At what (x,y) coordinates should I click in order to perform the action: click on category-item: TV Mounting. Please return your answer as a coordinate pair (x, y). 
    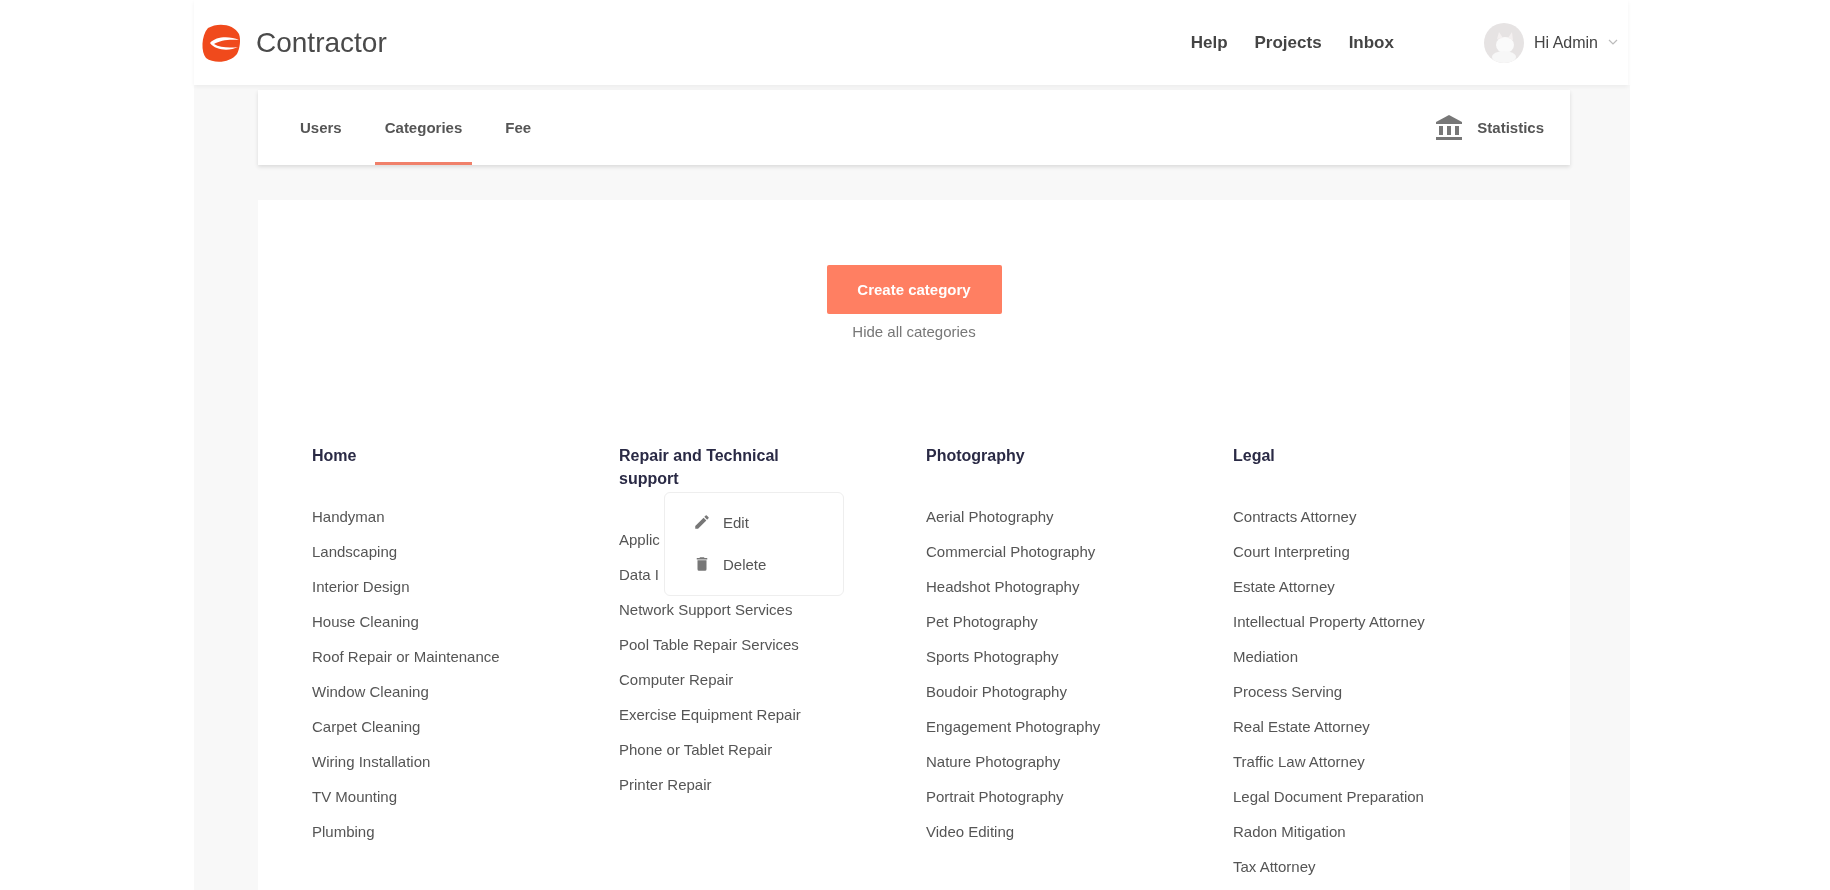
    Looking at the image, I should click on (465, 796).